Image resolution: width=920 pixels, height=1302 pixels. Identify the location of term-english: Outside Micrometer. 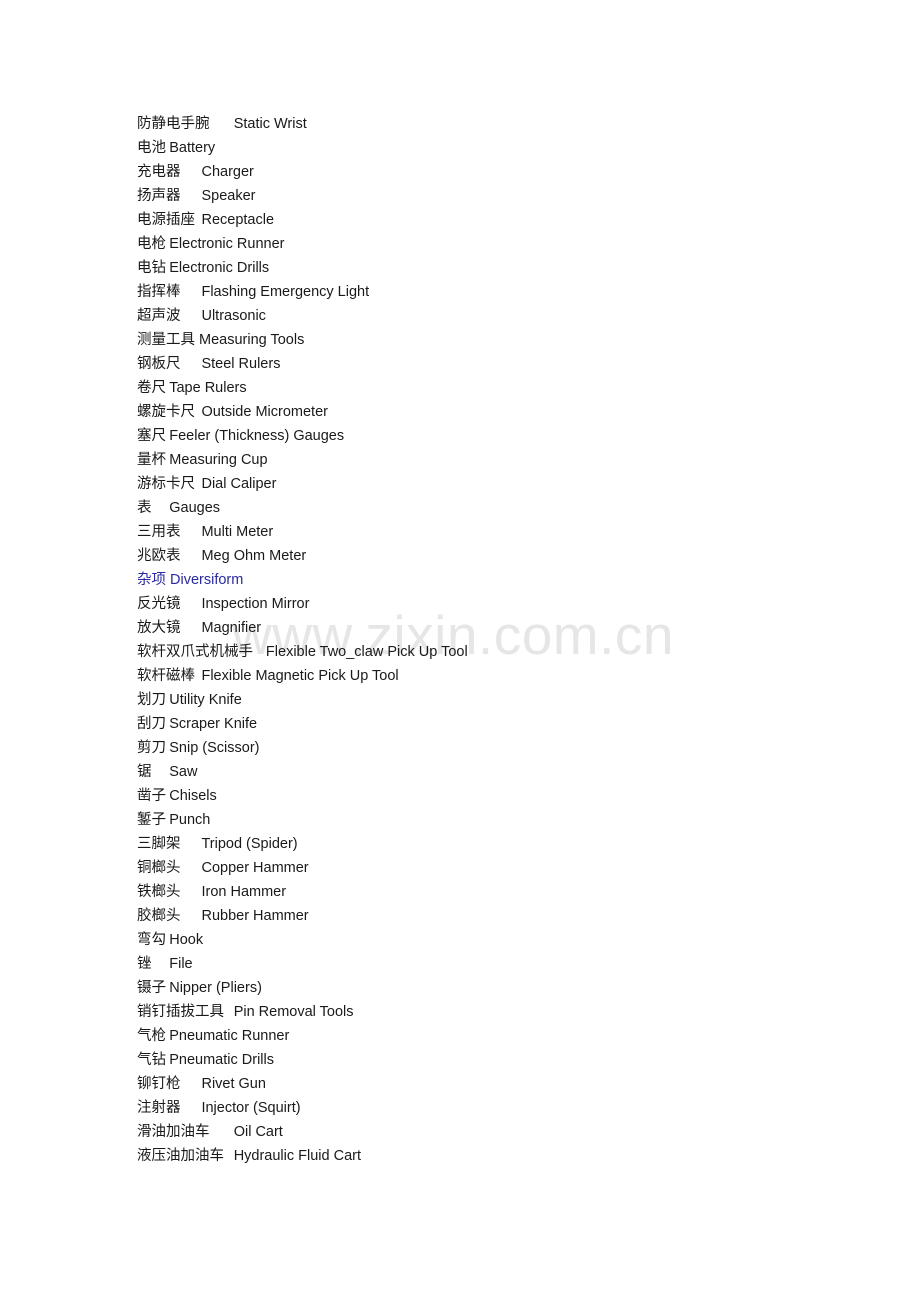
(264, 412).